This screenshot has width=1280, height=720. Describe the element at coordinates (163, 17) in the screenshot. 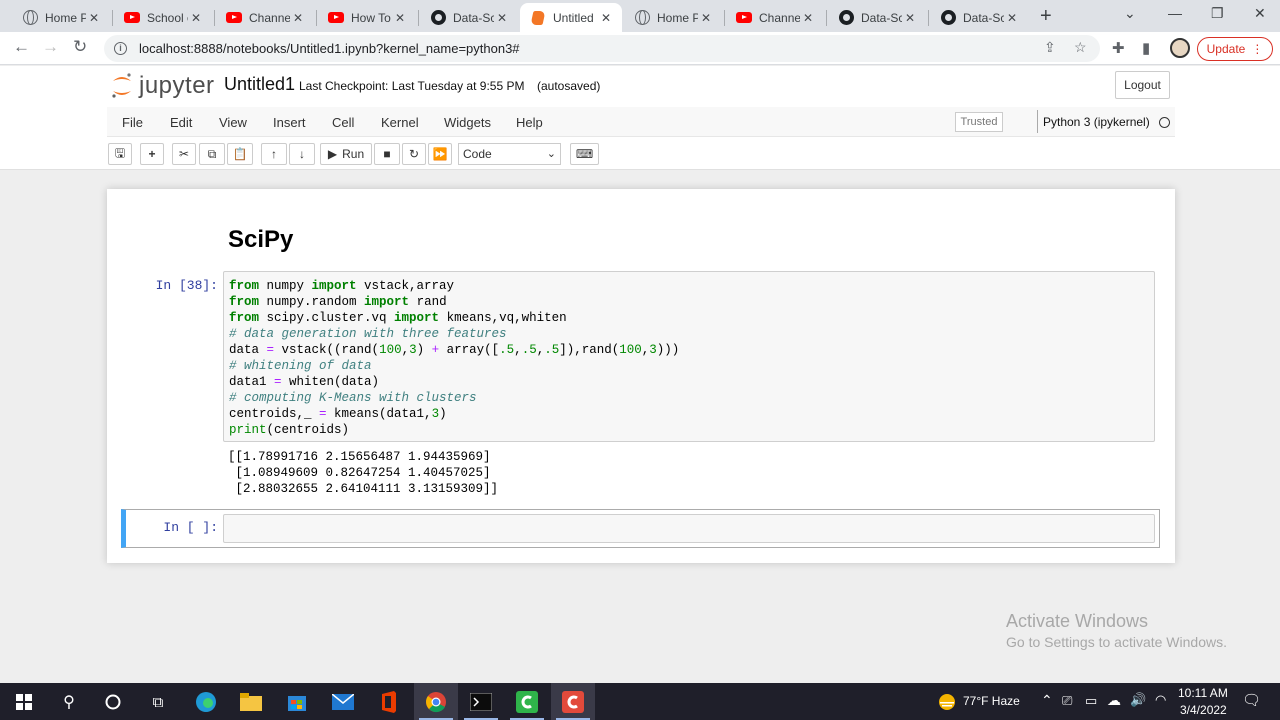

I see `browser-tab: School c ✕` at that location.